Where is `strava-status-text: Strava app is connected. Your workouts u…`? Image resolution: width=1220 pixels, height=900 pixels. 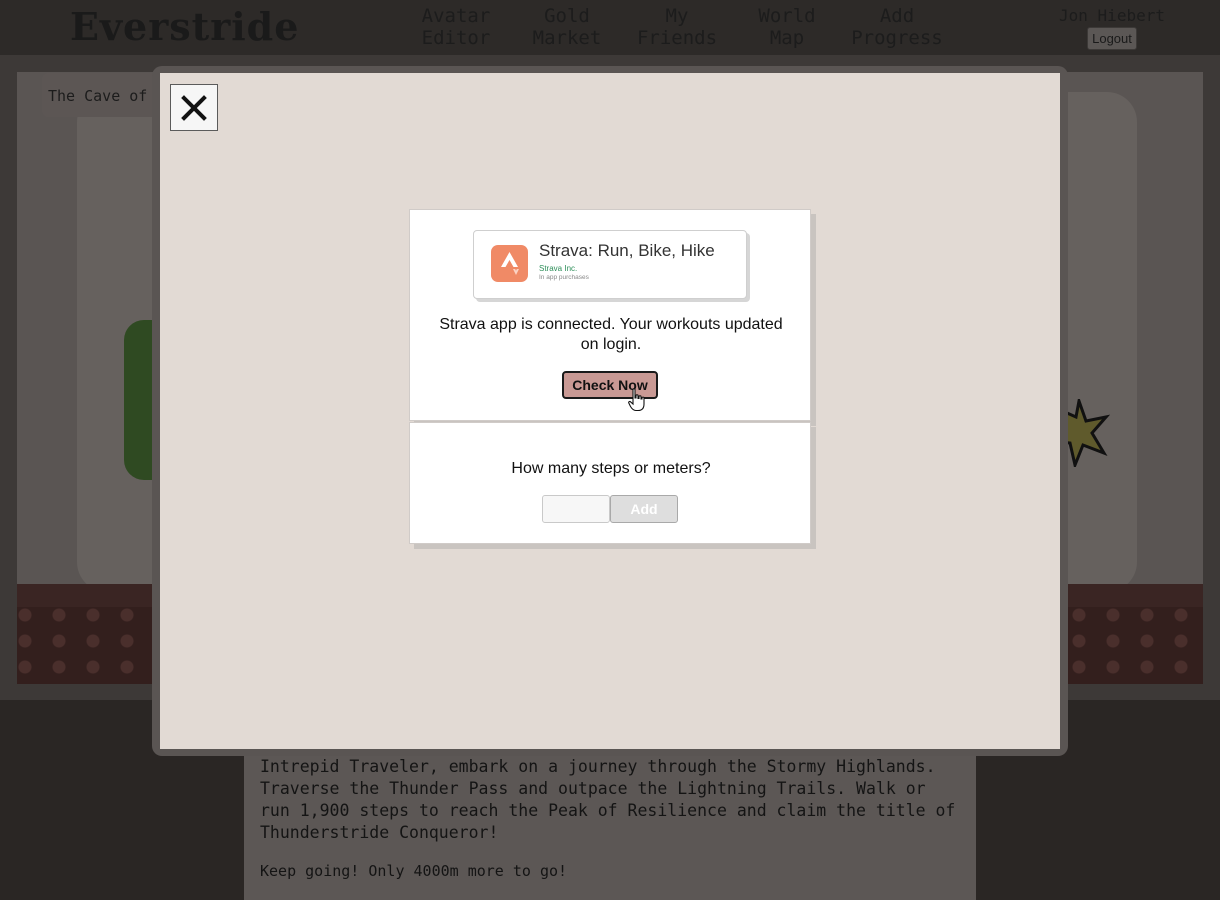 strava-status-text: Strava app is connected. Your workouts u… is located at coordinates (611, 334).